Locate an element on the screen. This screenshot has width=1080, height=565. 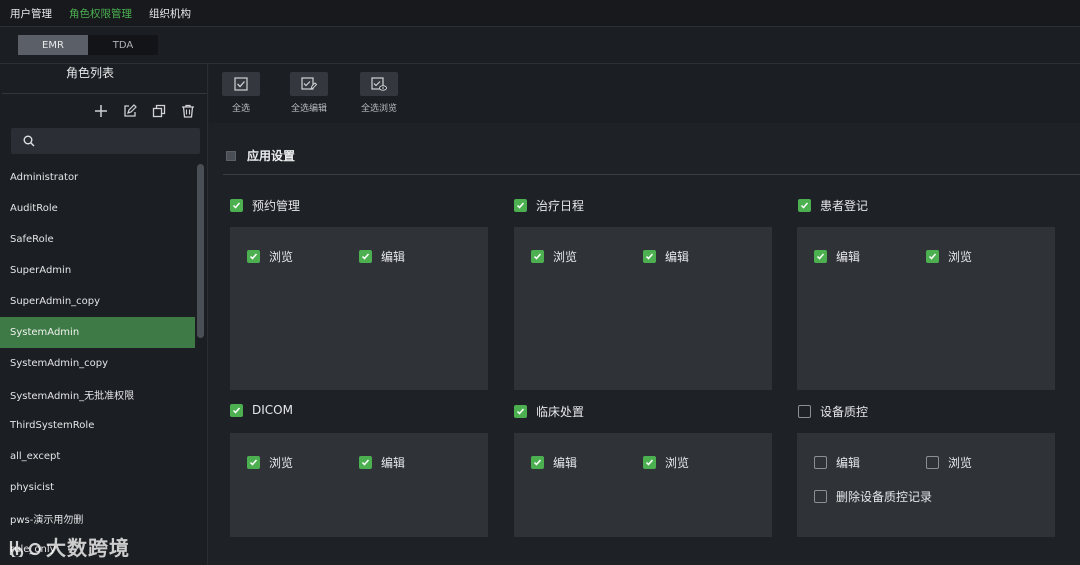
select-all-label: 全选 is located at coordinates (240, 109).